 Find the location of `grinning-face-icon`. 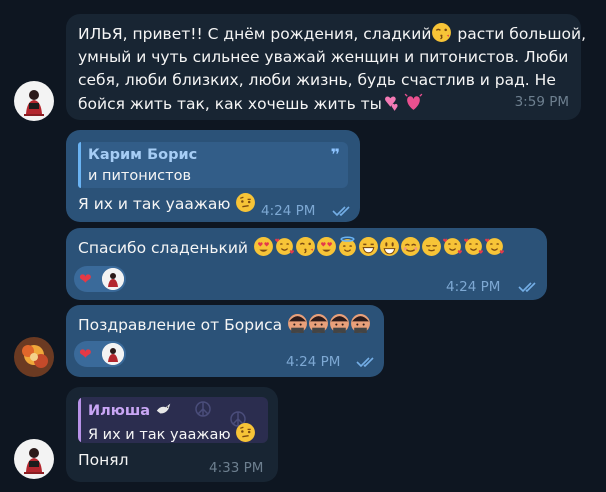

grinning-face-icon is located at coordinates (389, 246).